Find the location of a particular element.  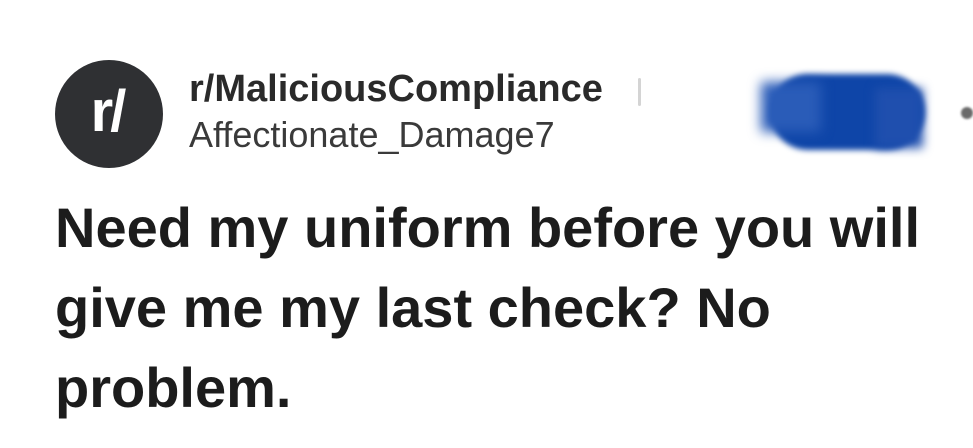

subreddit-avatar: r/ is located at coordinates (109, 114).